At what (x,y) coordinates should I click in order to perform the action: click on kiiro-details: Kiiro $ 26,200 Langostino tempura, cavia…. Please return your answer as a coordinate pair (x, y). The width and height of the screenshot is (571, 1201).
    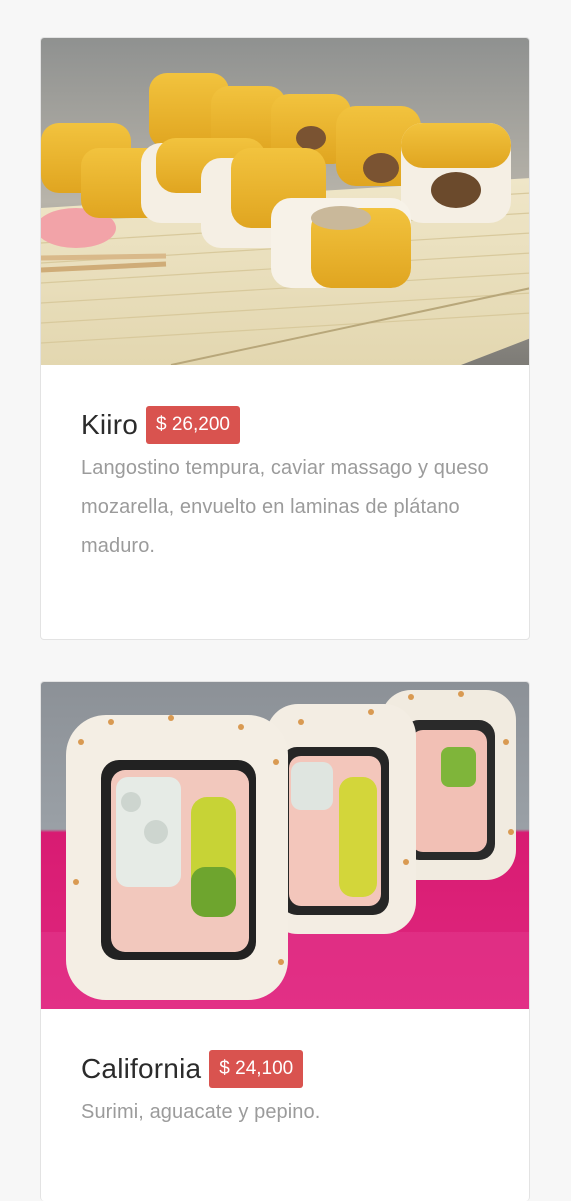
    Looking at the image, I should click on (285, 465).